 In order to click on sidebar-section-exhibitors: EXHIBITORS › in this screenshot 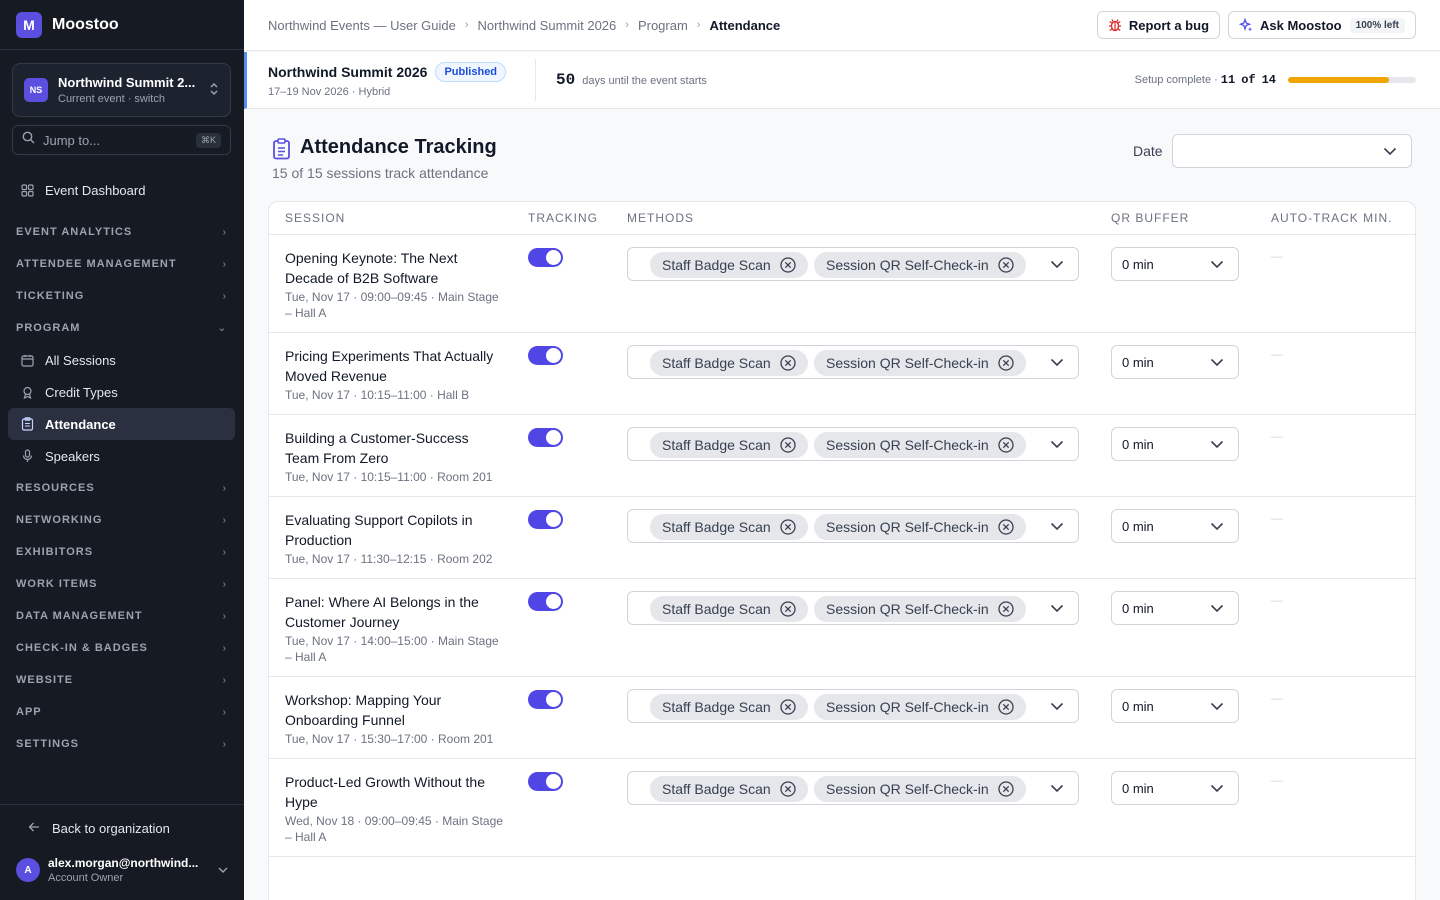, I will do `click(121, 552)`.